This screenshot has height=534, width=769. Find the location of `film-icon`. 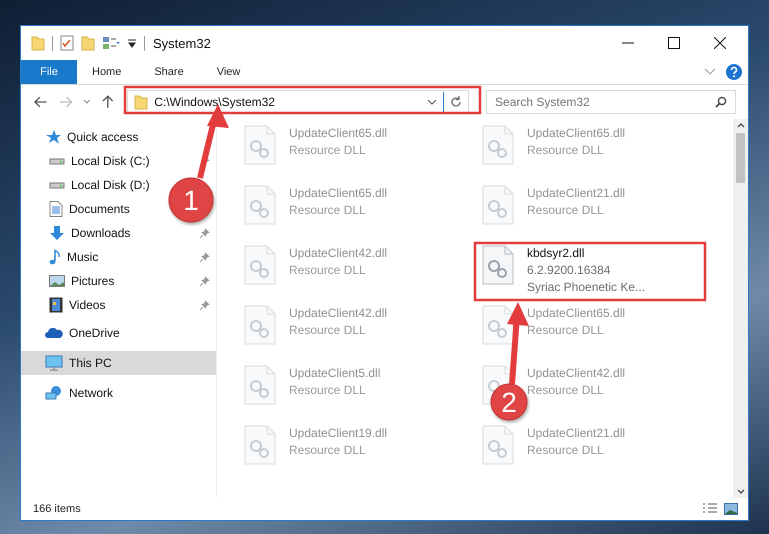

film-icon is located at coordinates (56, 305).